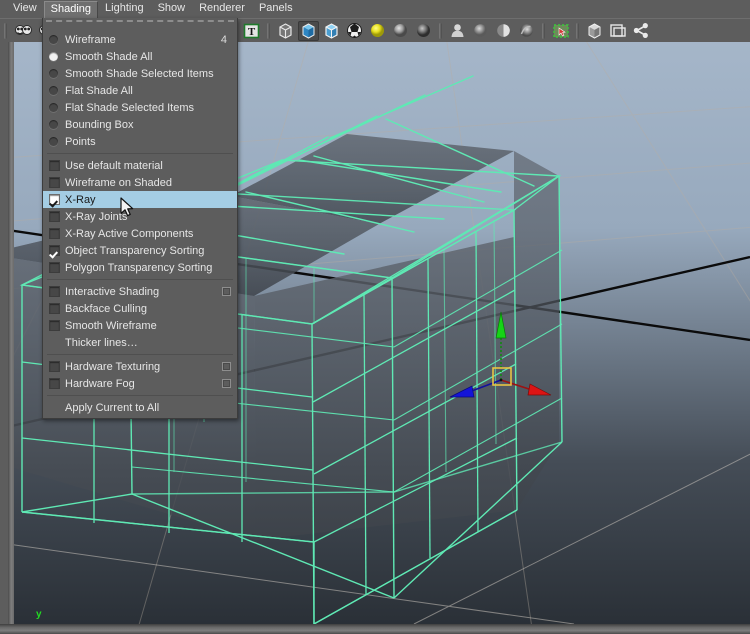 This screenshot has height=634, width=750. Describe the element at coordinates (22, 31) in the screenshot. I see `isolate-select-icon` at that location.